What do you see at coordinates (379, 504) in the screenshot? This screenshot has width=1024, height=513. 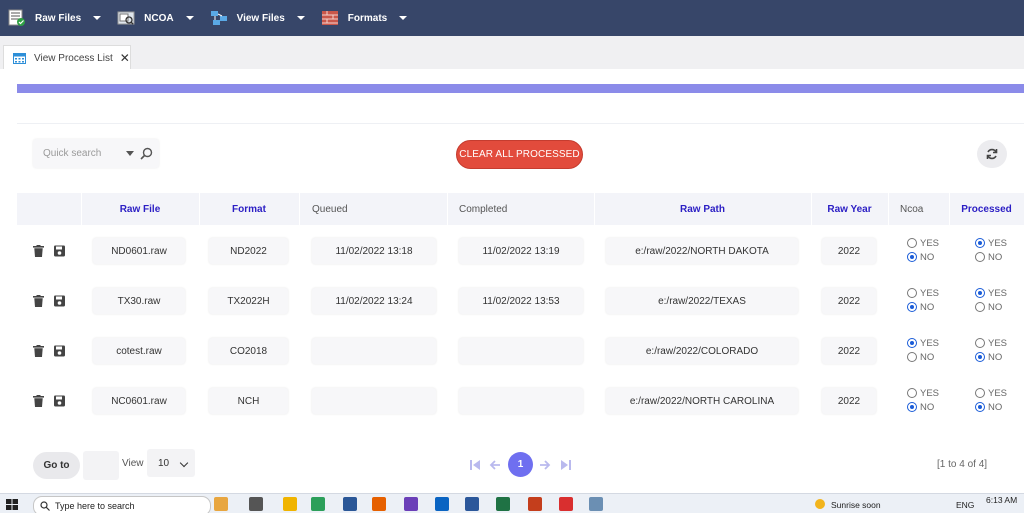 I see `firefox-icon` at bounding box center [379, 504].